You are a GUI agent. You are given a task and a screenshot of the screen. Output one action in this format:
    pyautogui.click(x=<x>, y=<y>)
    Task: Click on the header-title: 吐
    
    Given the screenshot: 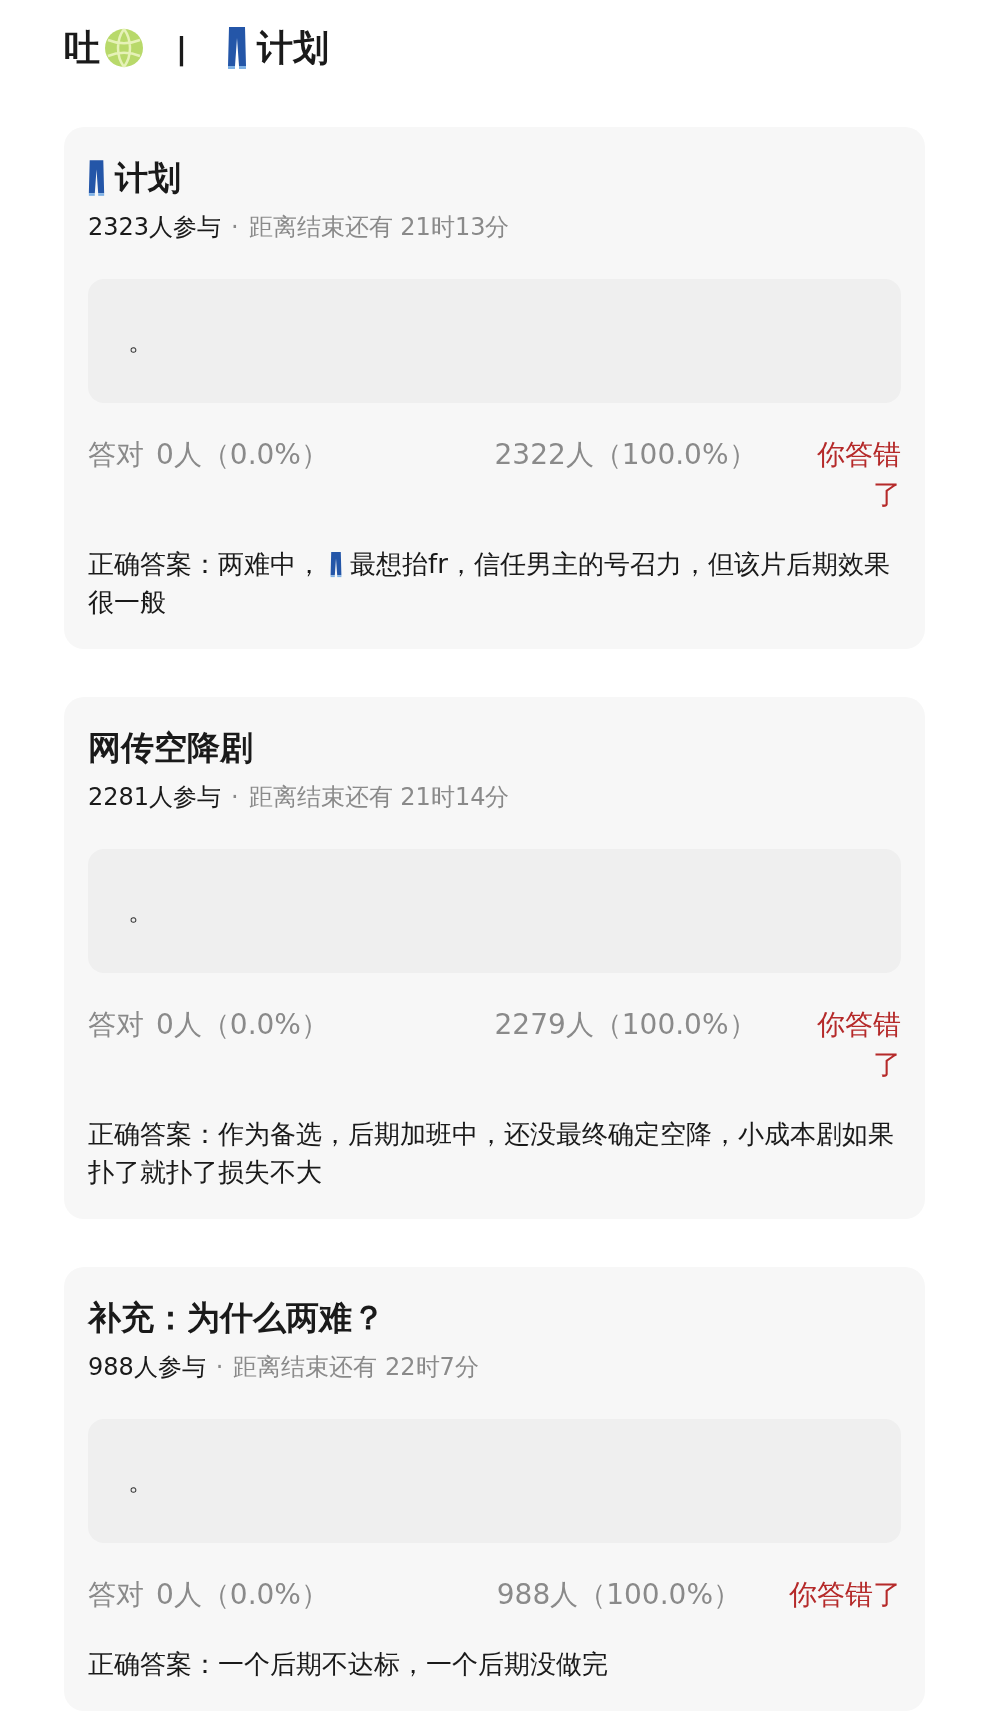 What is the action you would take?
    pyautogui.click(x=82, y=47)
    